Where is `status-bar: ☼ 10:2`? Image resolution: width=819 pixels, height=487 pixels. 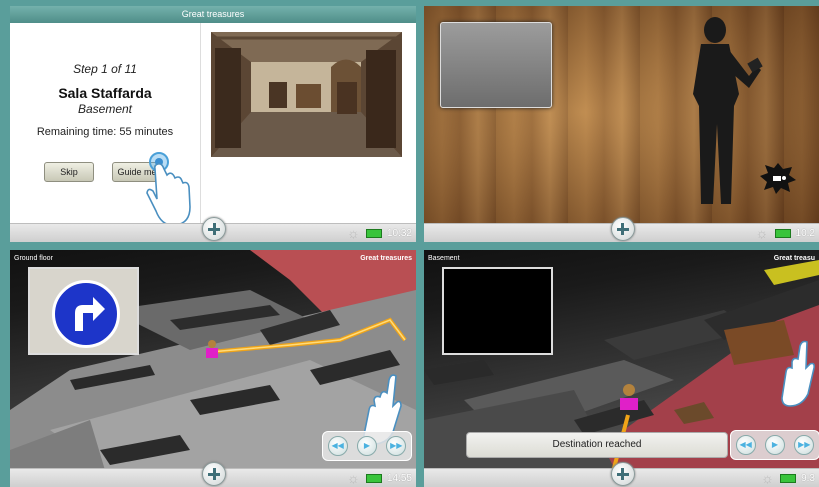
status-bar: ☼ 10:2 is located at coordinates (621, 229).